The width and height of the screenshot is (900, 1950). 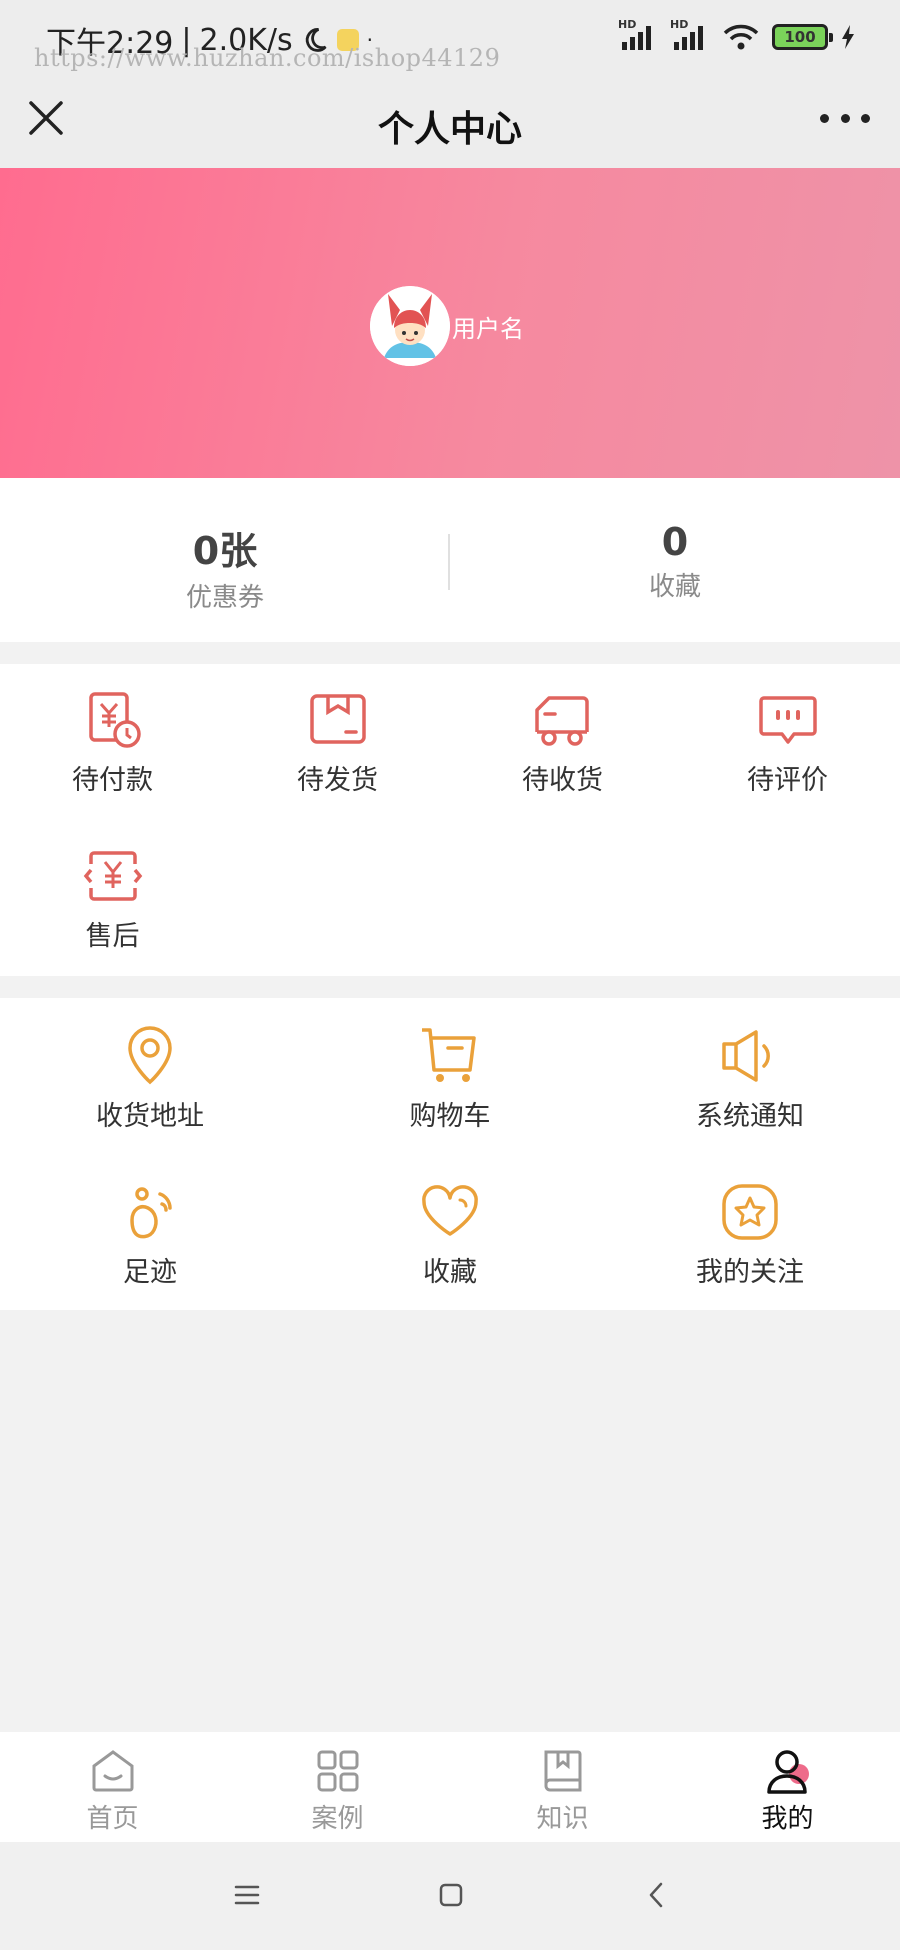 What do you see at coordinates (562, 1771) in the screenshot?
I see `book-icon` at bounding box center [562, 1771].